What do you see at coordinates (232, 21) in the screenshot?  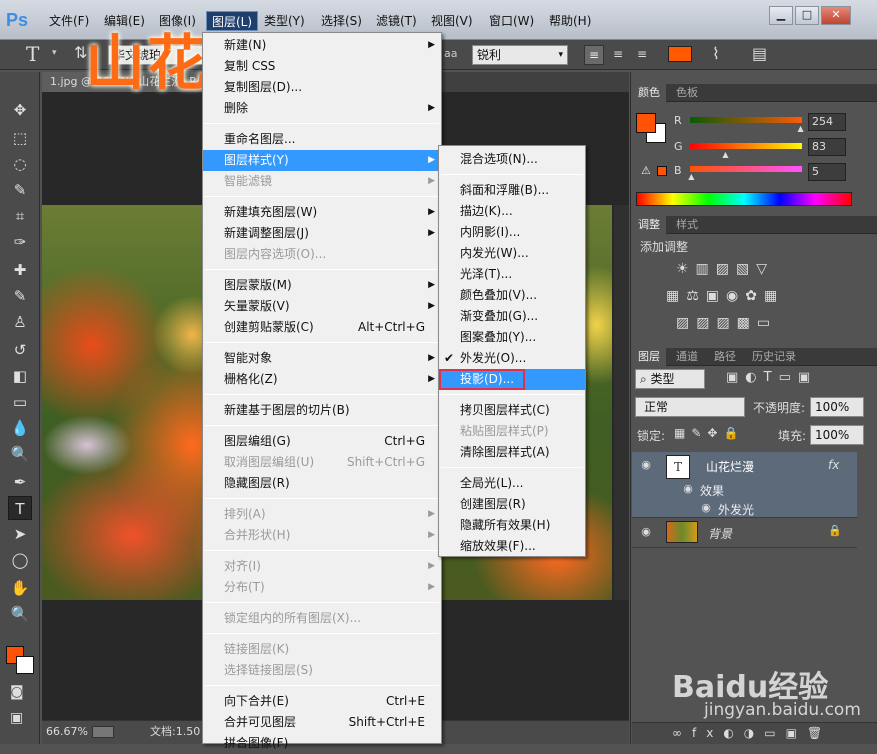 I see `menu-4: 图层(L)` at bounding box center [232, 21].